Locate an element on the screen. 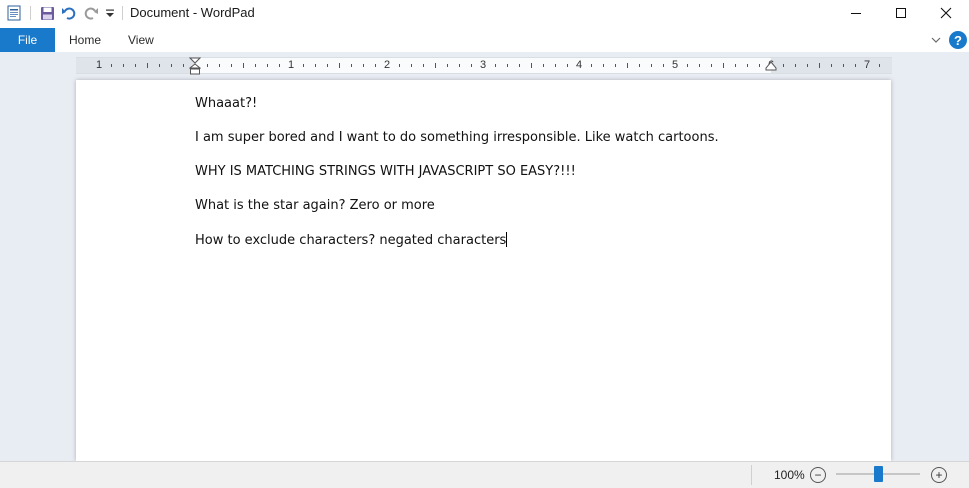  right-indent-marker-icon is located at coordinates (771, 66).